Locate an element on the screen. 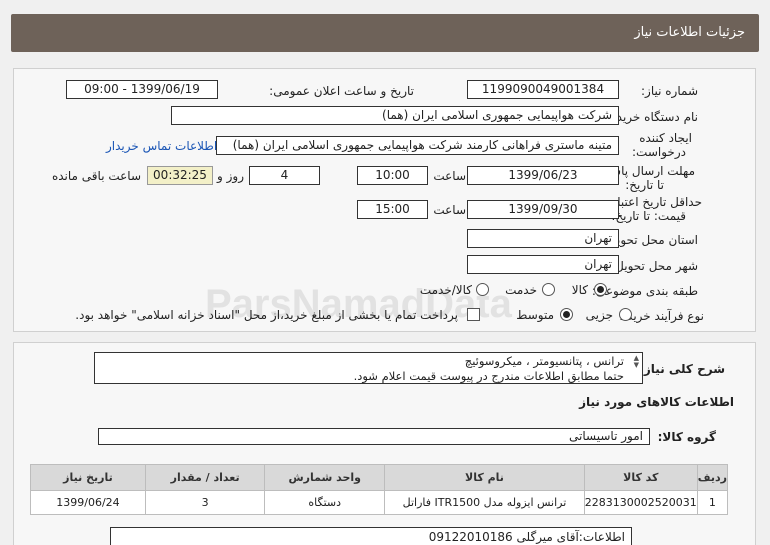 The width and height of the screenshot is (770, 545). validity-label-line2: قیمت: تا تاریخ: is located at coordinates (648, 216).